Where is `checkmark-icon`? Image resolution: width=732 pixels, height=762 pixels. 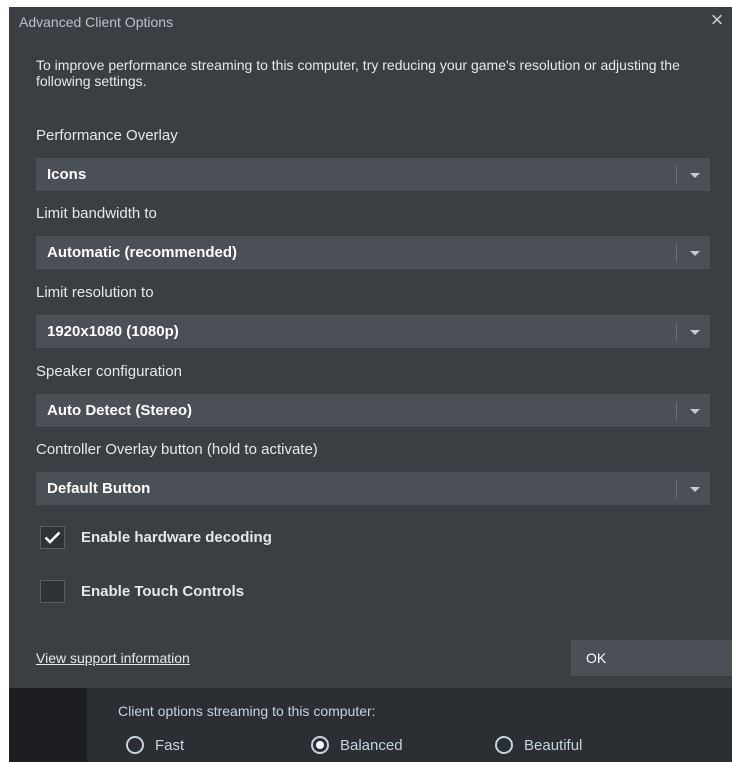 checkmark-icon is located at coordinates (52, 537).